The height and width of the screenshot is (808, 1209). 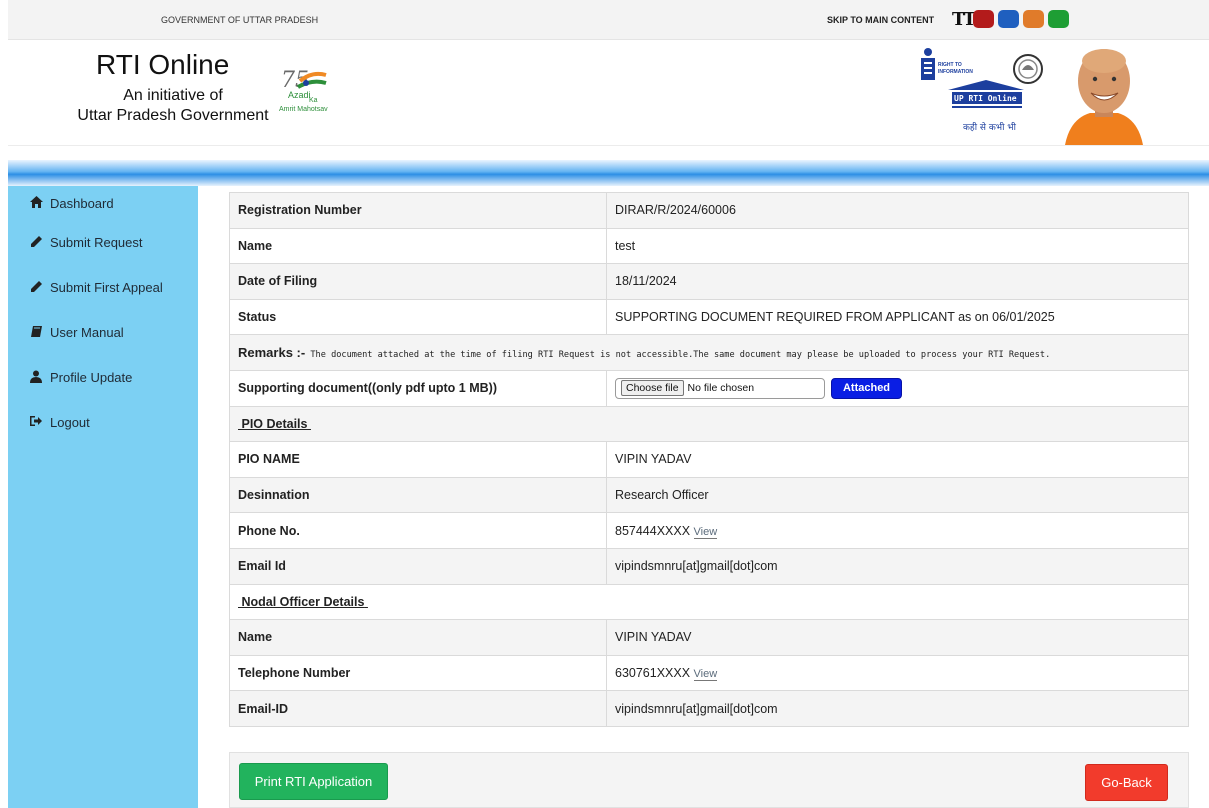 I want to click on pio-phone-view-link: View, so click(x=705, y=532).